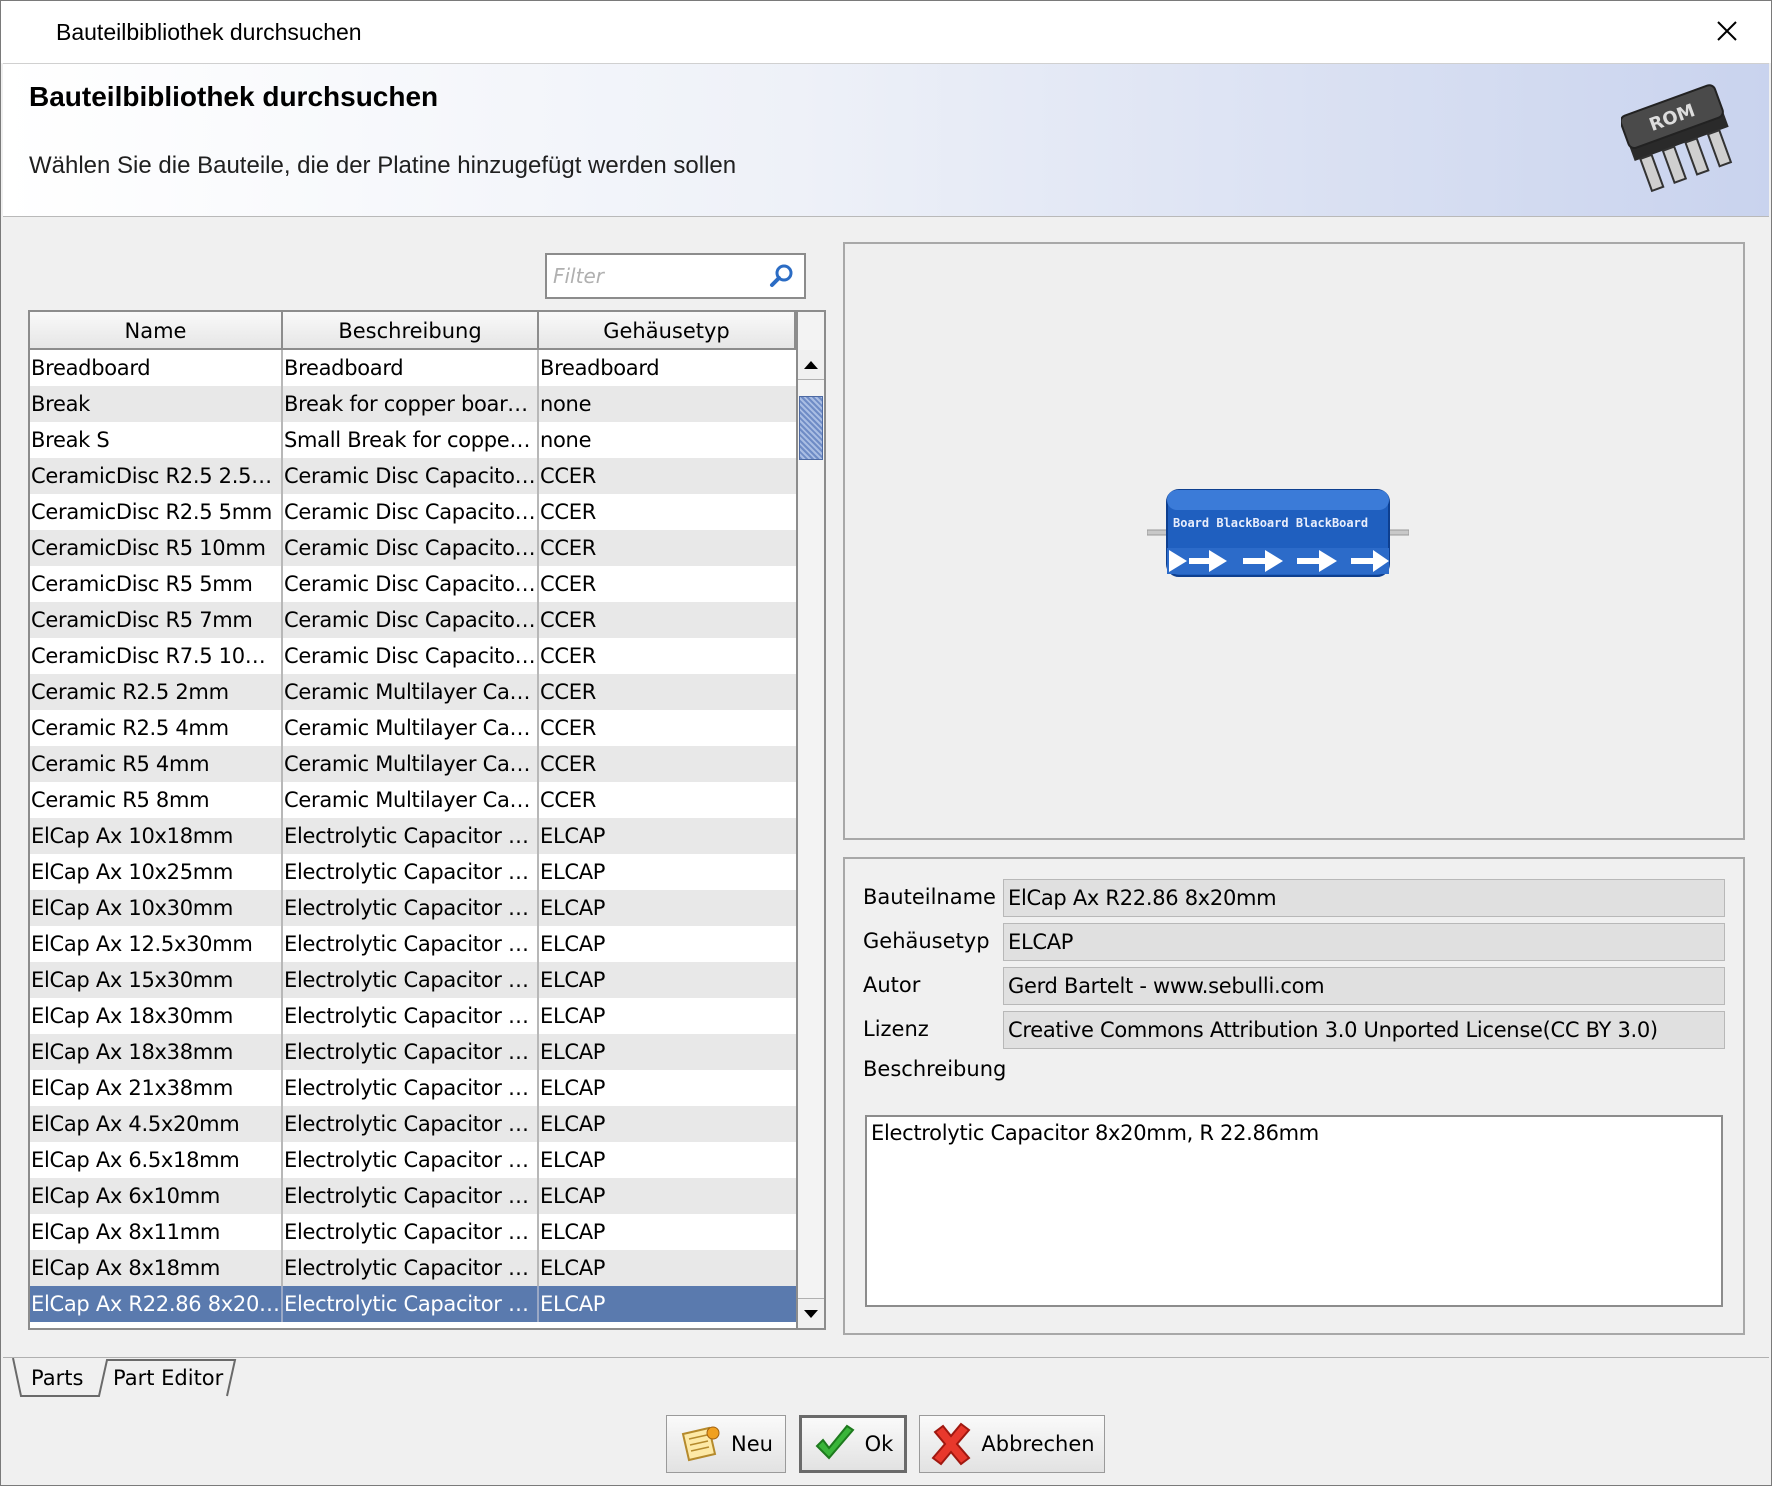 The image size is (1772, 1486). What do you see at coordinates (156, 872) in the screenshot?
I see `cell-name: ElCap Ax 10x25mm` at bounding box center [156, 872].